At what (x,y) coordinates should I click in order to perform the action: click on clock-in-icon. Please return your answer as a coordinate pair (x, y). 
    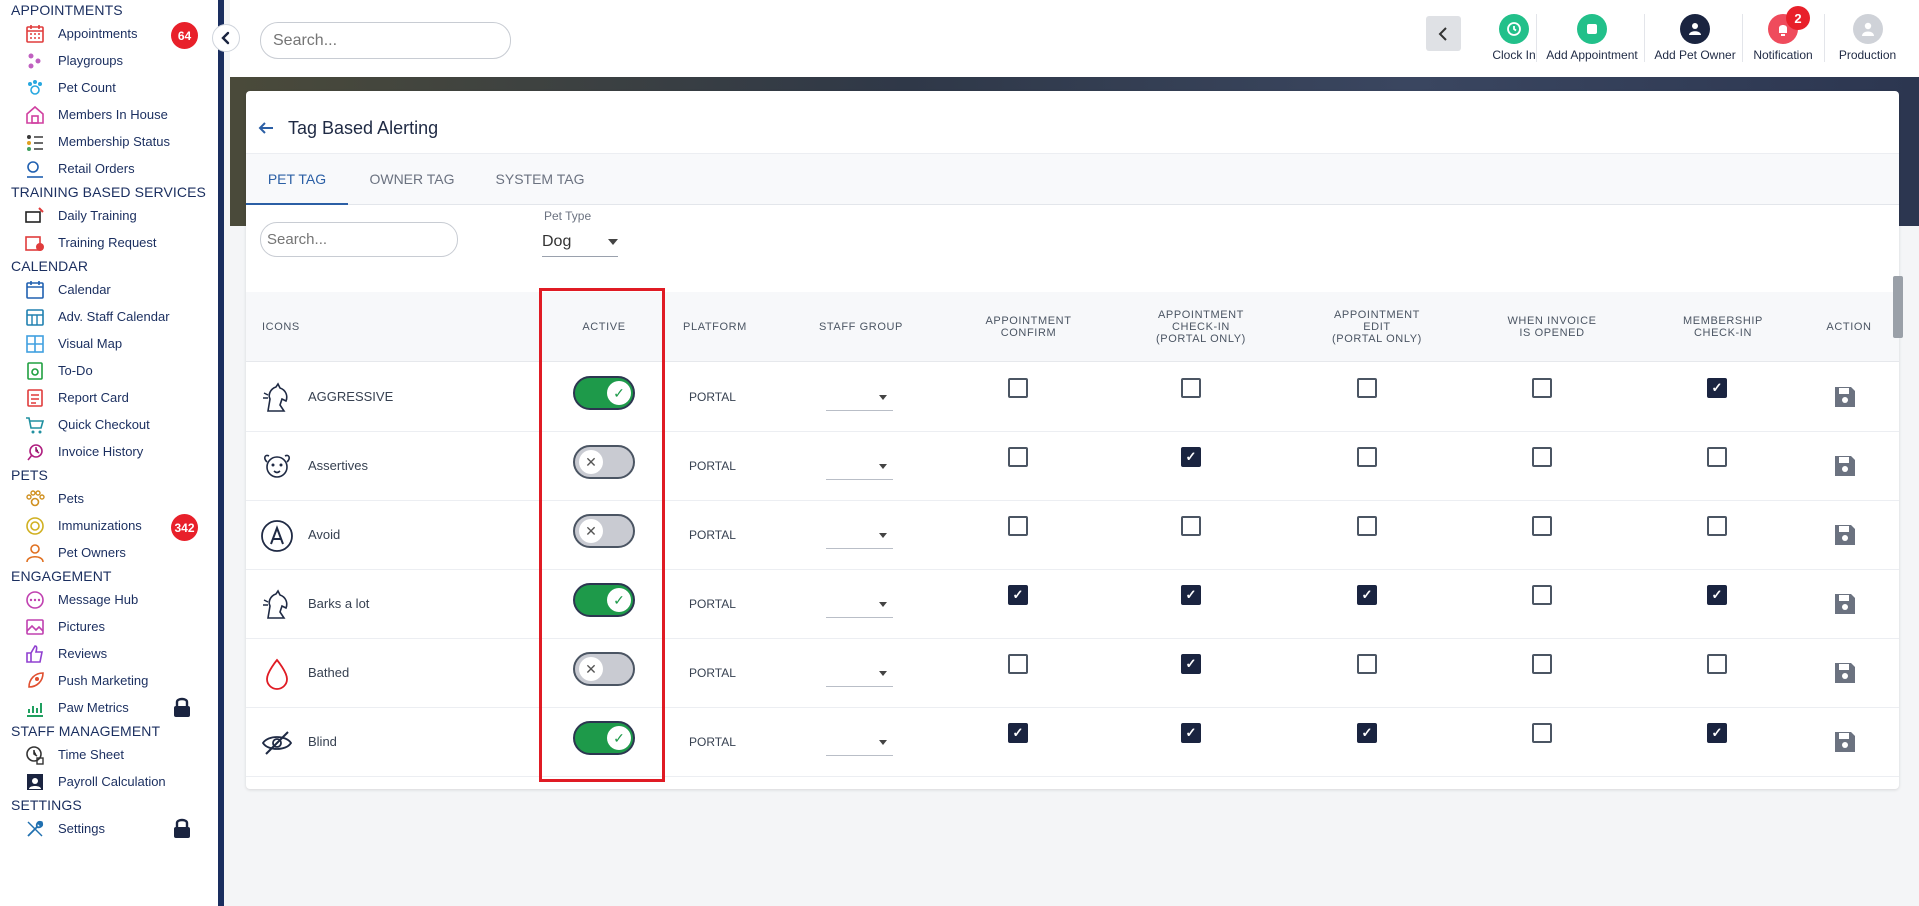
    Looking at the image, I should click on (1514, 29).